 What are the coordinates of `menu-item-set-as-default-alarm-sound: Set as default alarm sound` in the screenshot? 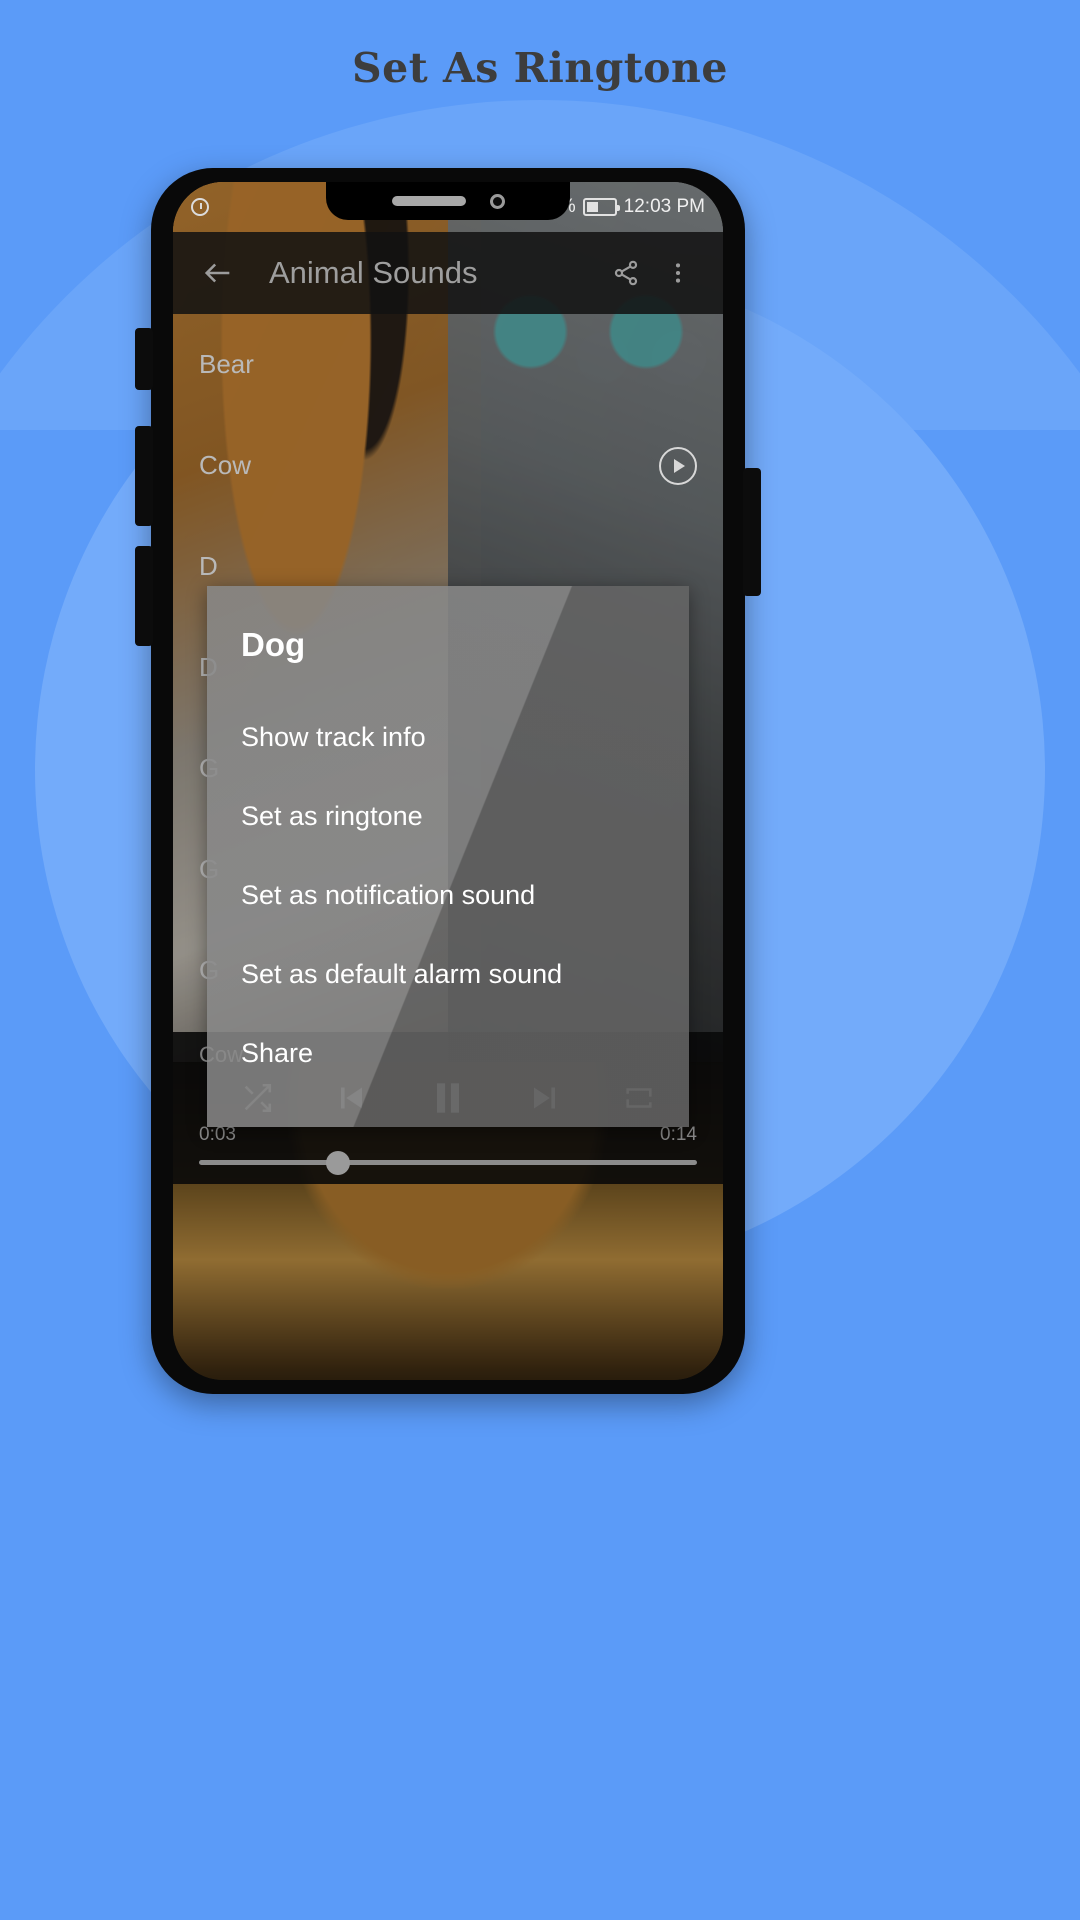 It's located at (448, 974).